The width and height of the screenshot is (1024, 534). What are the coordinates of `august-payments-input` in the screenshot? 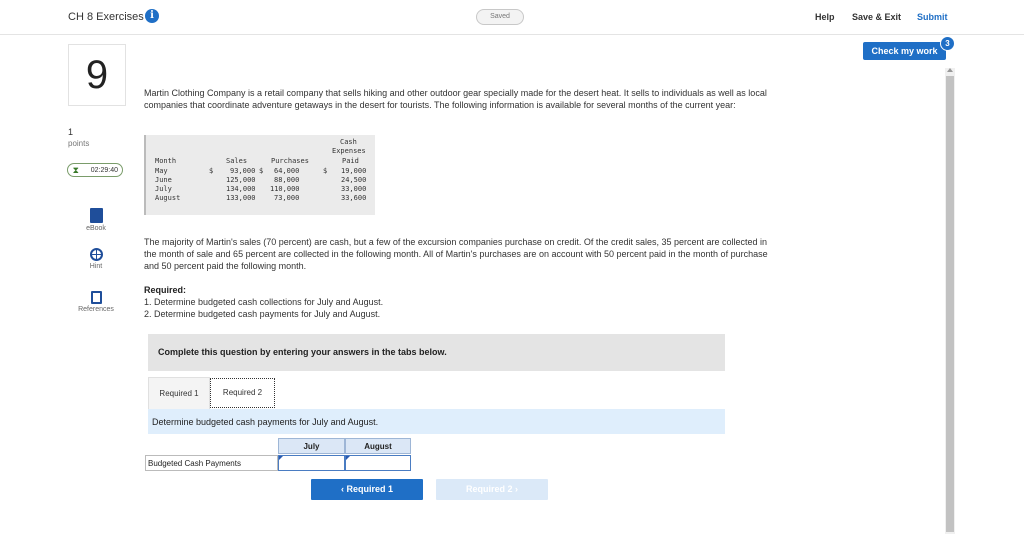 It's located at (378, 463).